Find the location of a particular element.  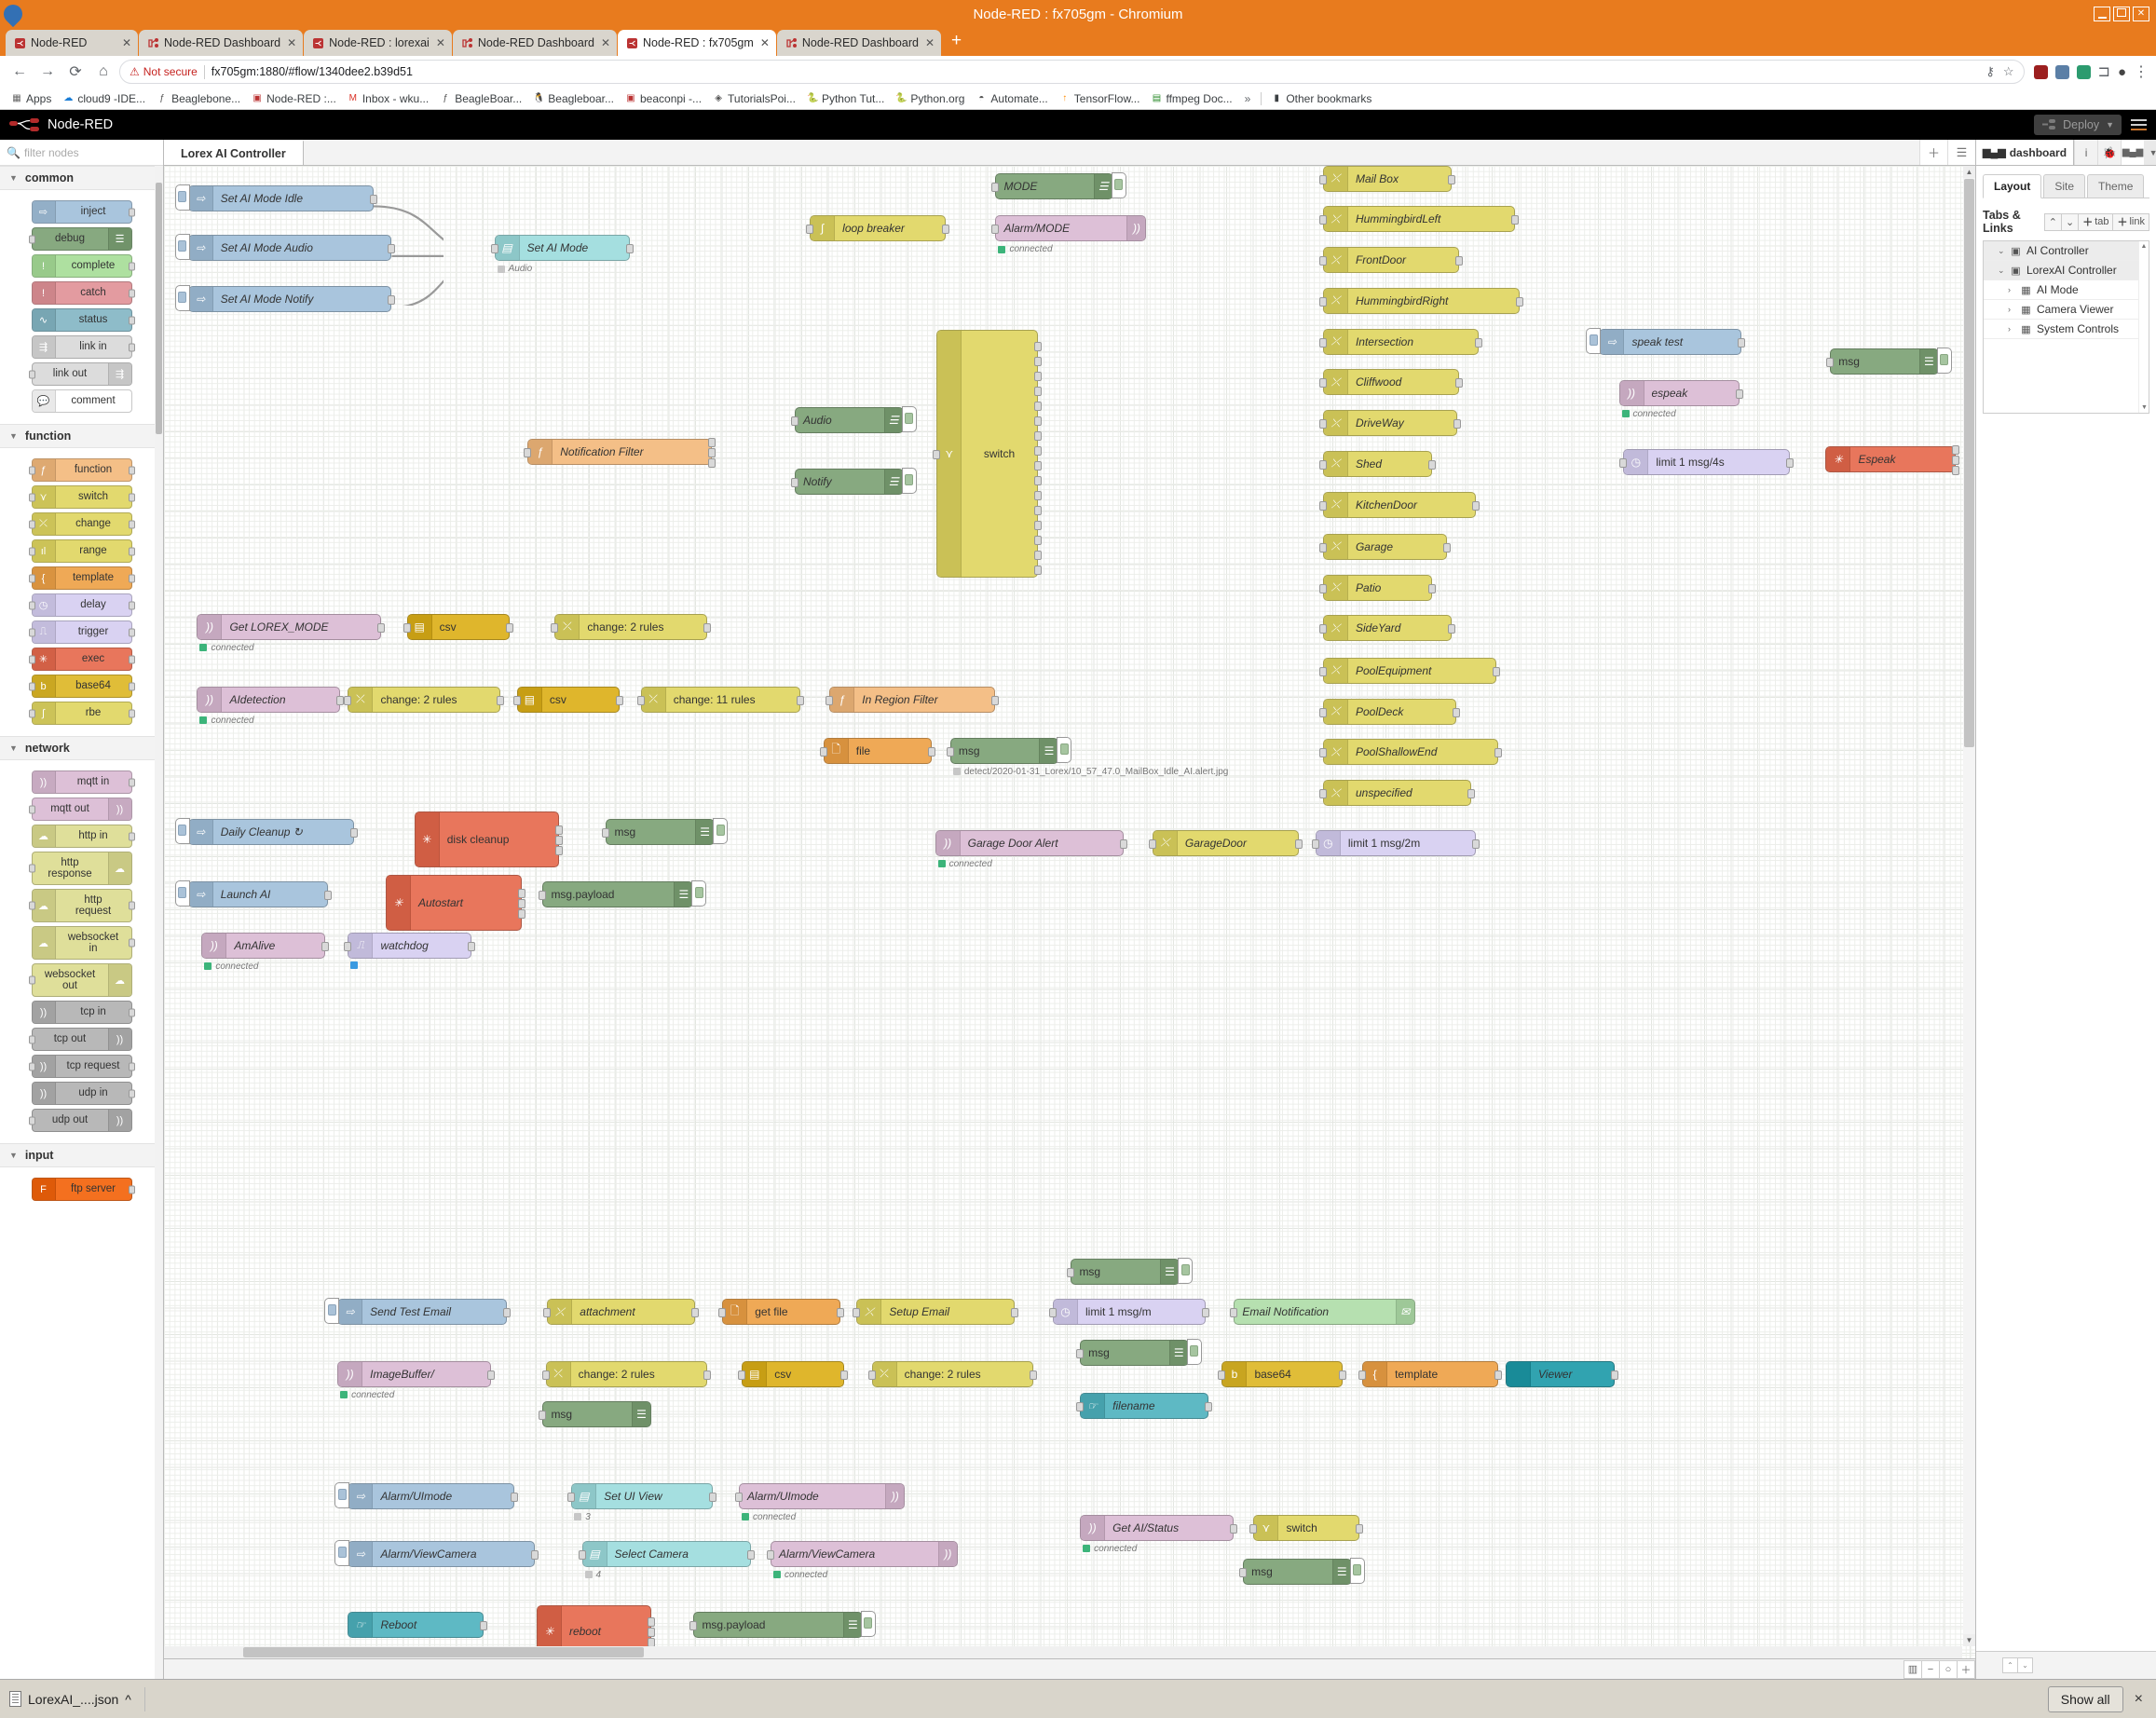

dashboard-subtab-site: Site is located at coordinates (2064, 186).